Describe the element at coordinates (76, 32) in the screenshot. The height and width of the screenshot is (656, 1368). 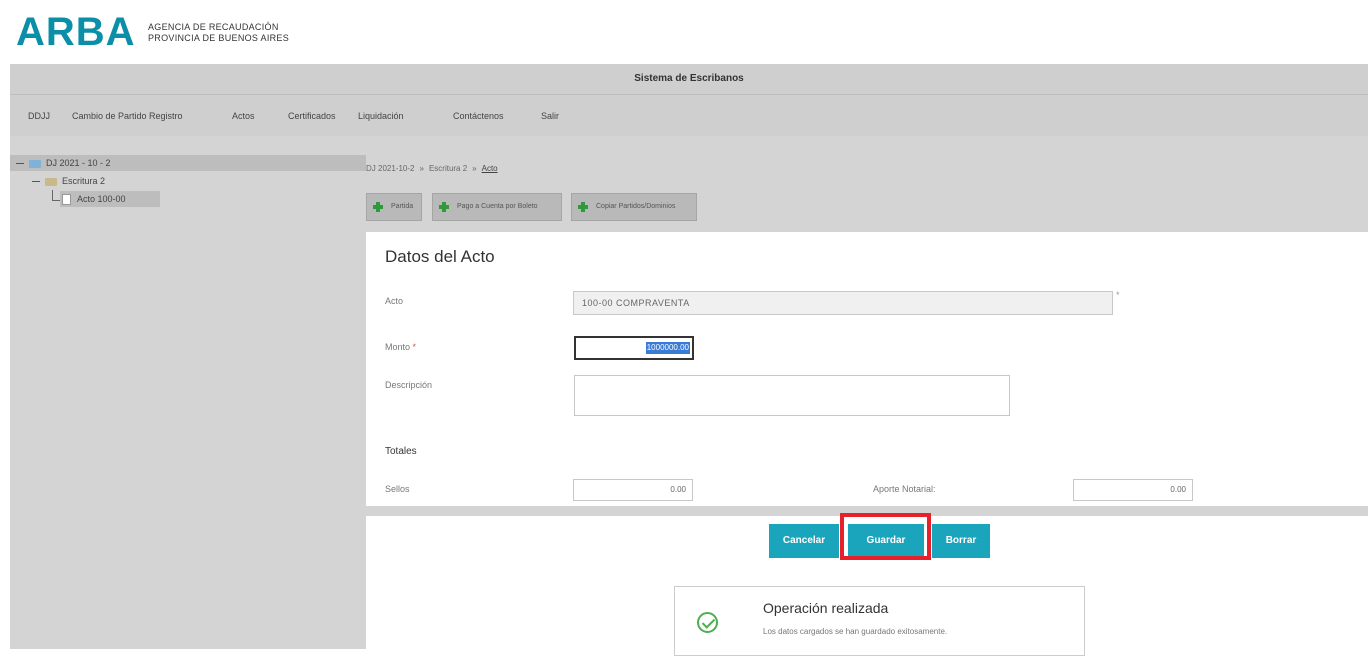
I see `arba-logo: ARBA` at that location.